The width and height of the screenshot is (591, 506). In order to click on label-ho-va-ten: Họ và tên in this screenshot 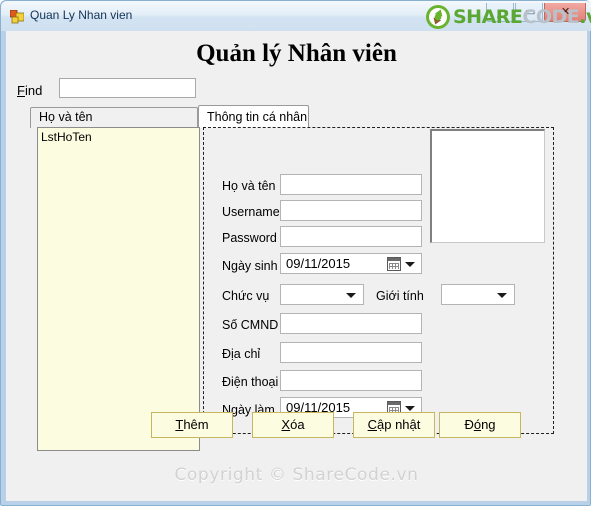, I will do `click(249, 186)`.